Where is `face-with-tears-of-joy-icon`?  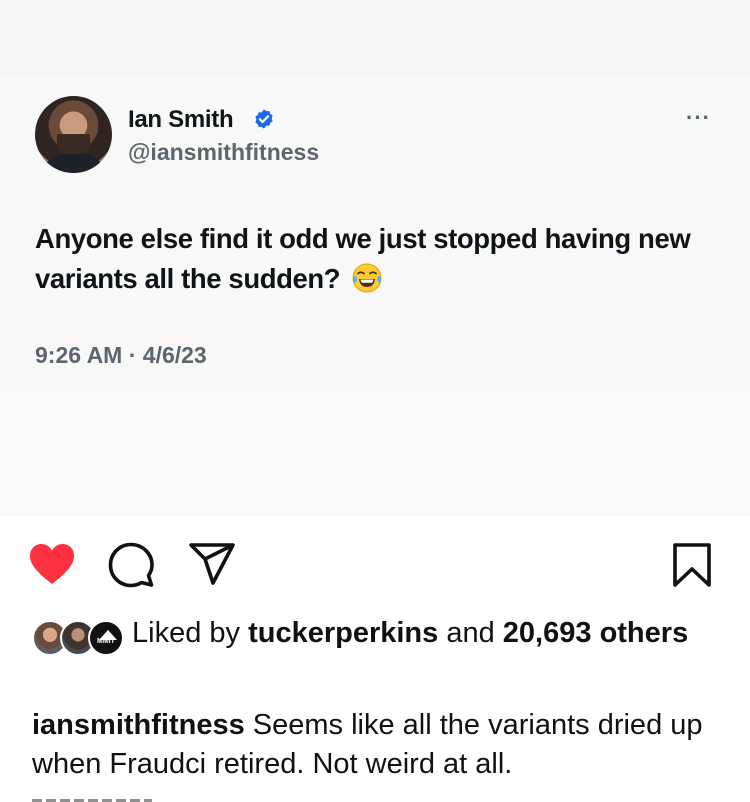 face-with-tears-of-joy-icon is located at coordinates (367, 278).